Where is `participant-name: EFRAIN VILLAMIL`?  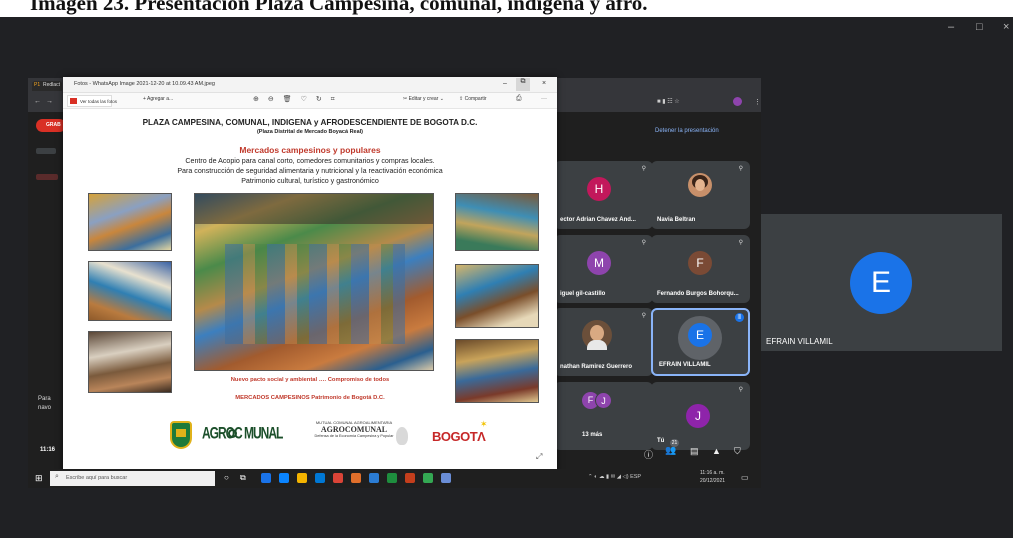
participant-name: EFRAIN VILLAMIL is located at coordinates (685, 365).